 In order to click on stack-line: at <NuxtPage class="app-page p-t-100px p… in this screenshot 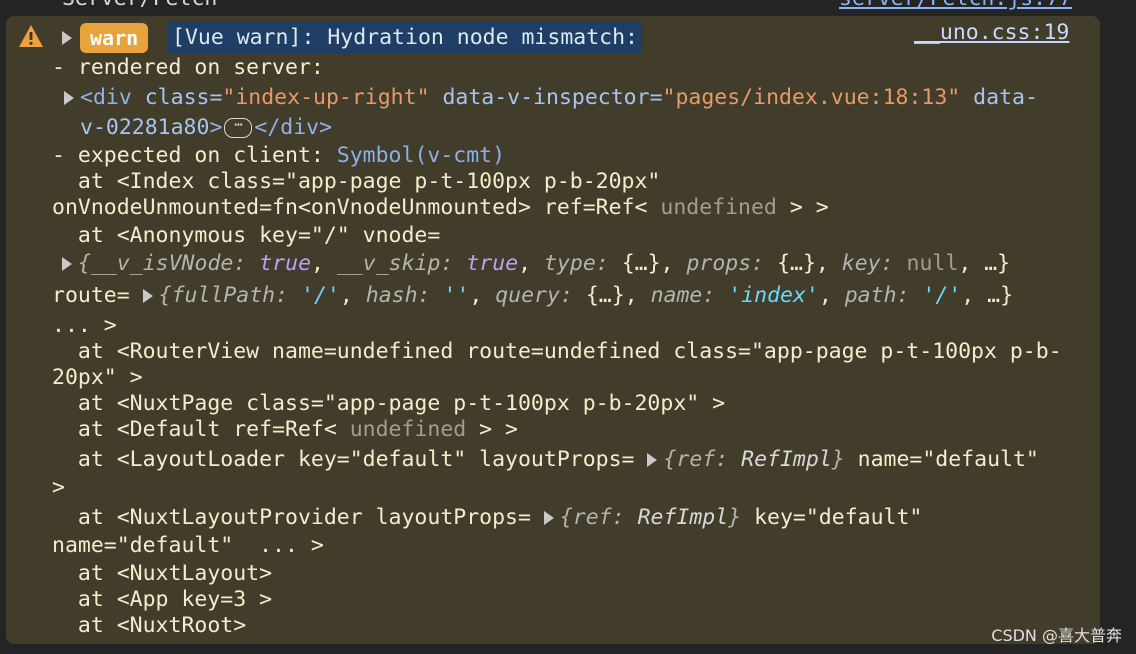, I will do `click(389, 403)`.